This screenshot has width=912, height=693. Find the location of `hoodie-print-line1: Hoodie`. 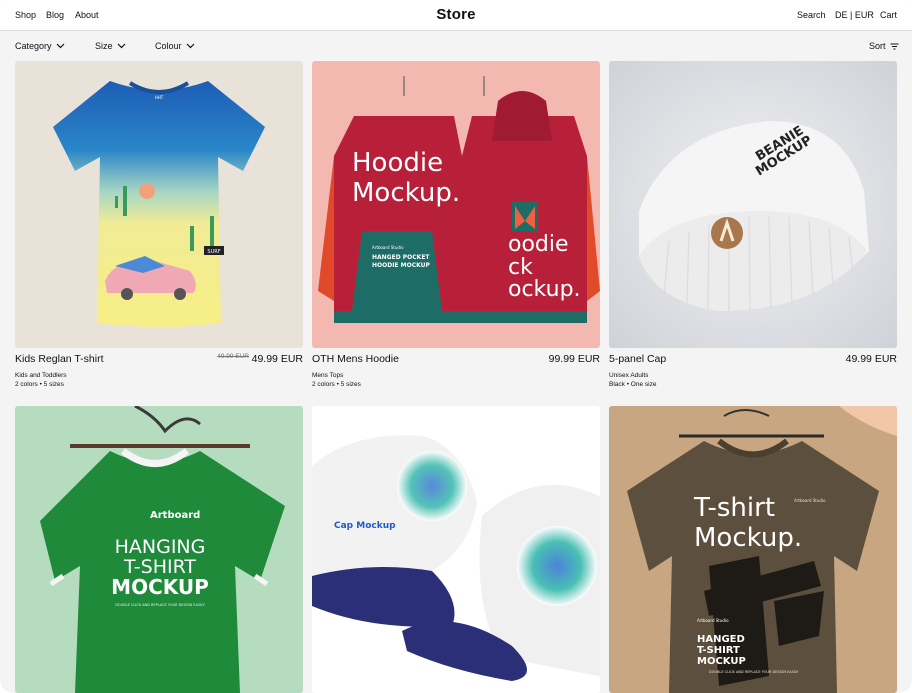

hoodie-print-line1: Hoodie is located at coordinates (397, 163).